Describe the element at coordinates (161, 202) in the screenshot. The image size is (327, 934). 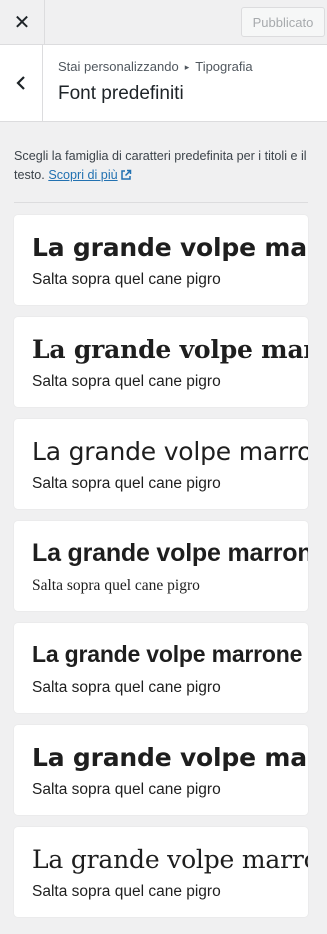
I see `divider` at that location.